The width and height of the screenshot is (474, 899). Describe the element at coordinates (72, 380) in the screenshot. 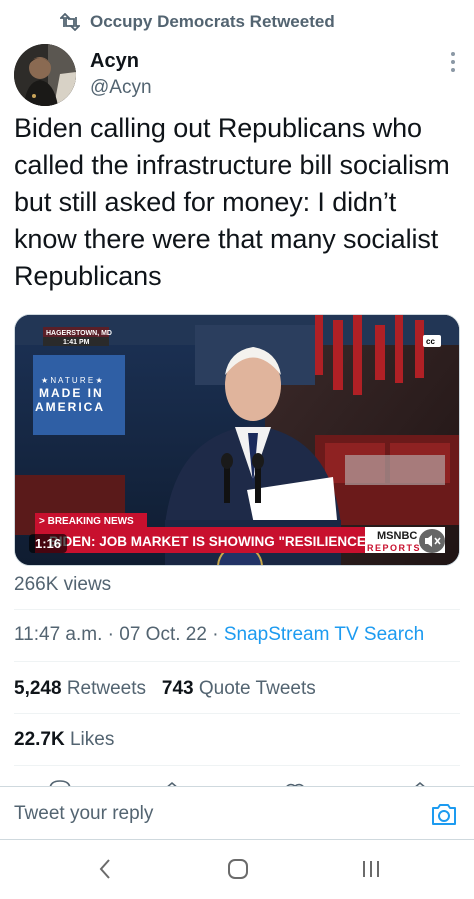

I see `svg-text: ★ N A T U R E ★` at that location.